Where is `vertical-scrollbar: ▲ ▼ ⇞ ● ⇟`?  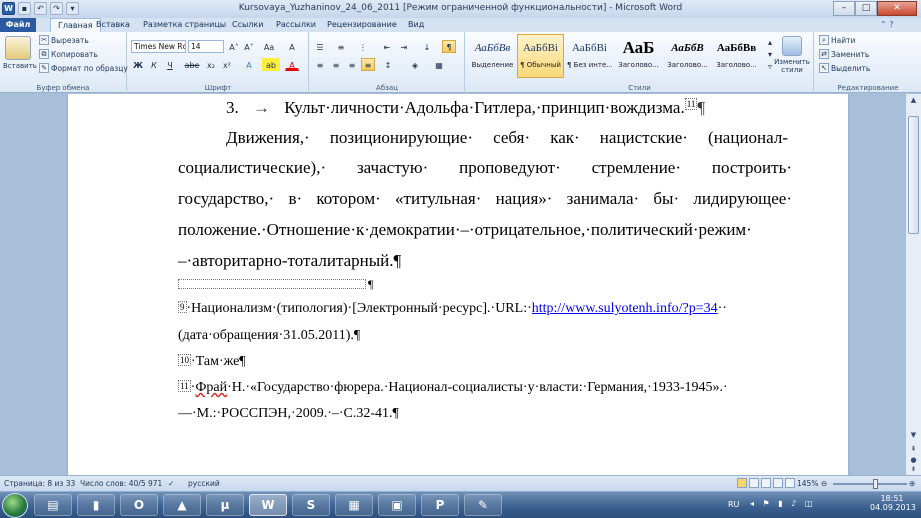 vertical-scrollbar: ▲ ▼ ⇞ ● ⇟ is located at coordinates (913, 284).